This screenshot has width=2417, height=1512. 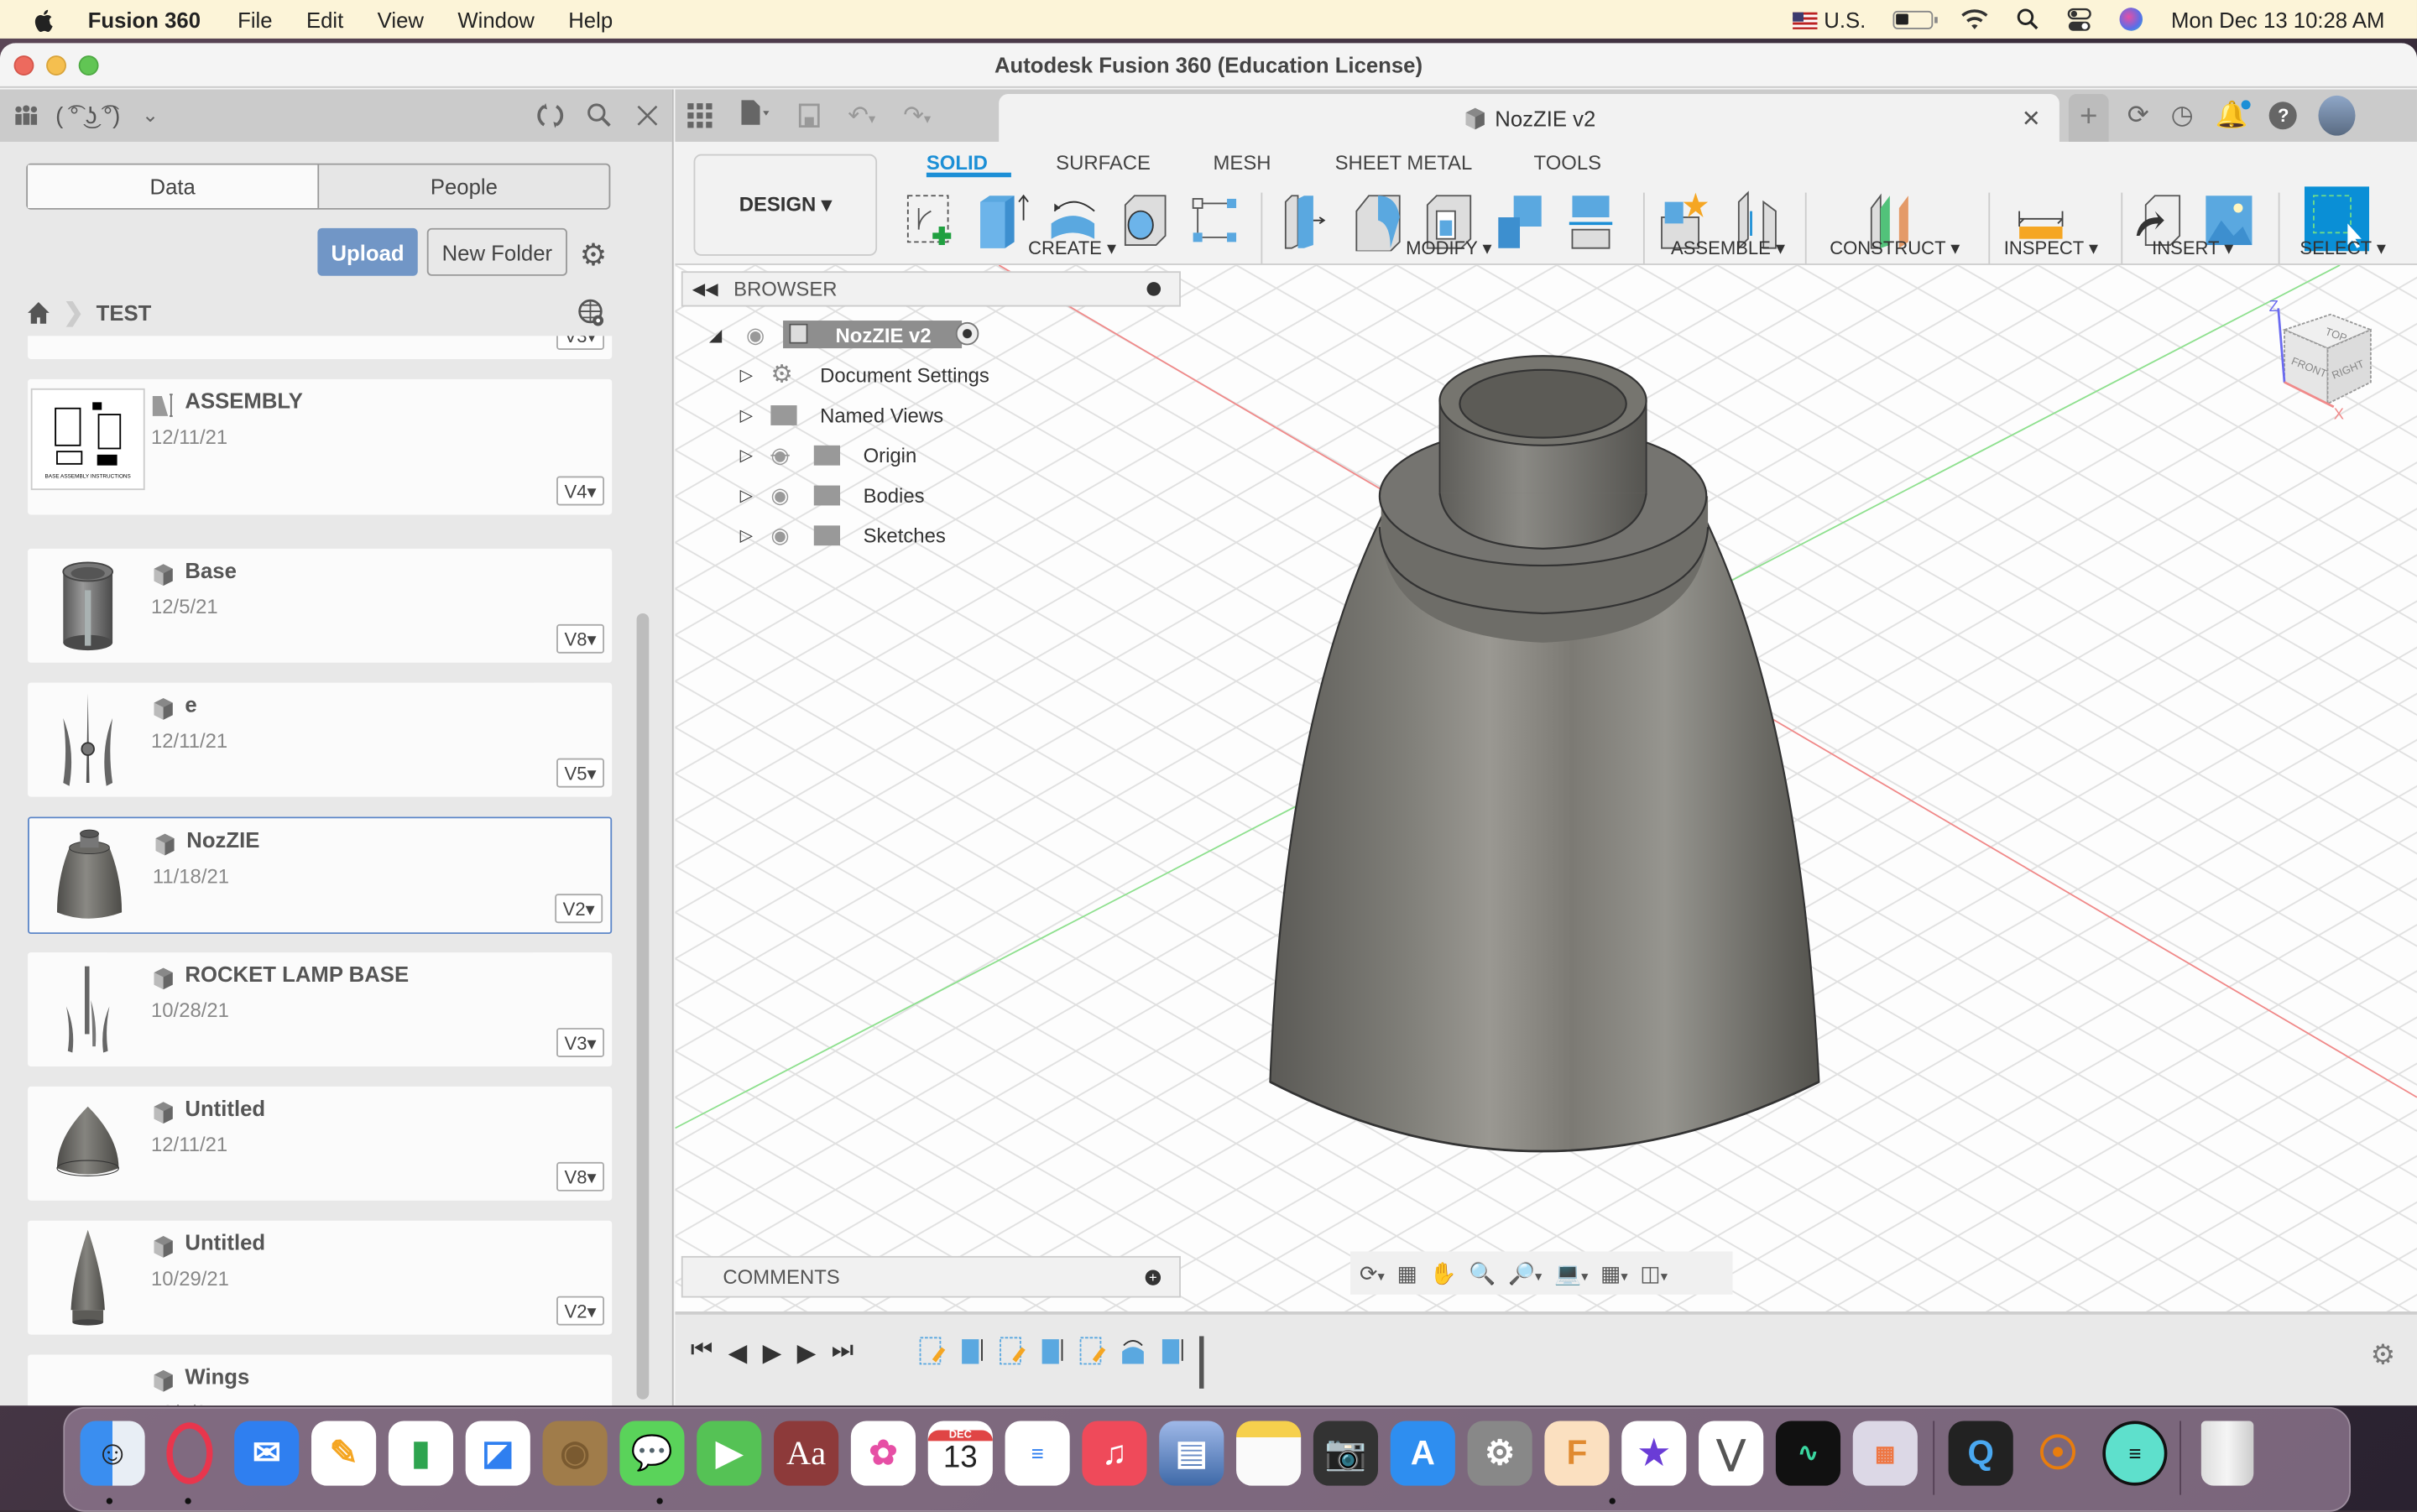 I want to click on activate-radio-icon, so click(x=967, y=333).